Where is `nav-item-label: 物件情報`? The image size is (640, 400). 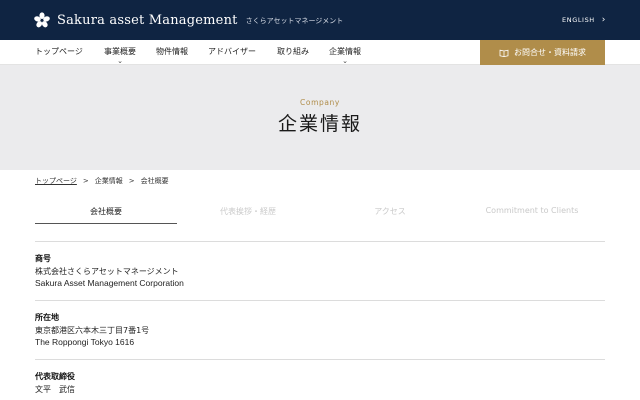
nav-item-label: 物件情報 is located at coordinates (172, 51).